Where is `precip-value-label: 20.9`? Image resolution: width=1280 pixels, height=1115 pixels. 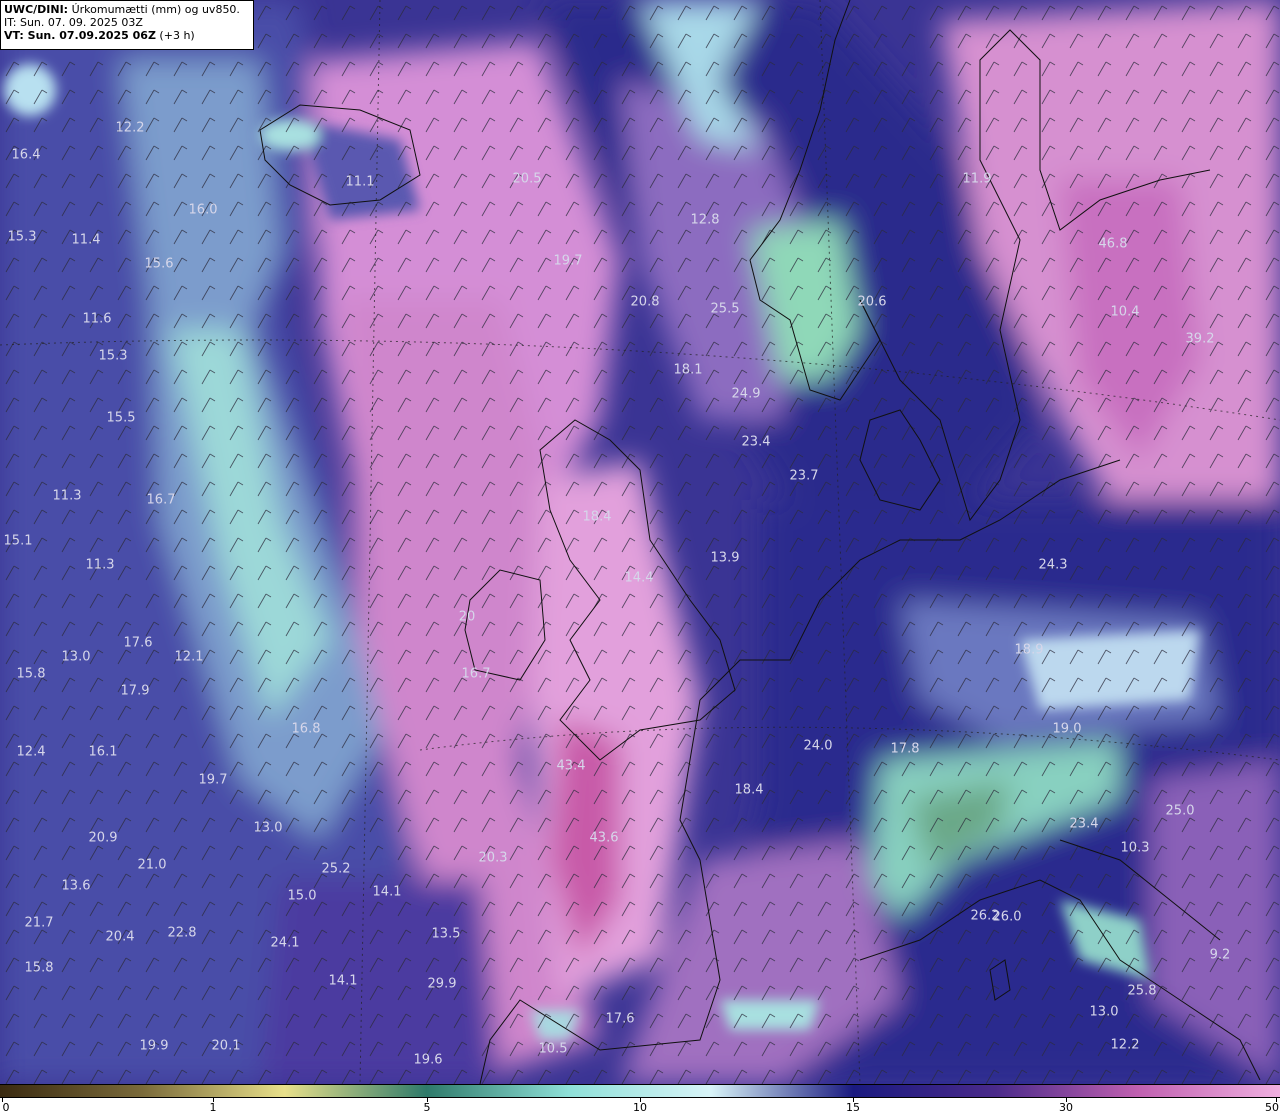
precip-value-label: 20.9 is located at coordinates (103, 838).